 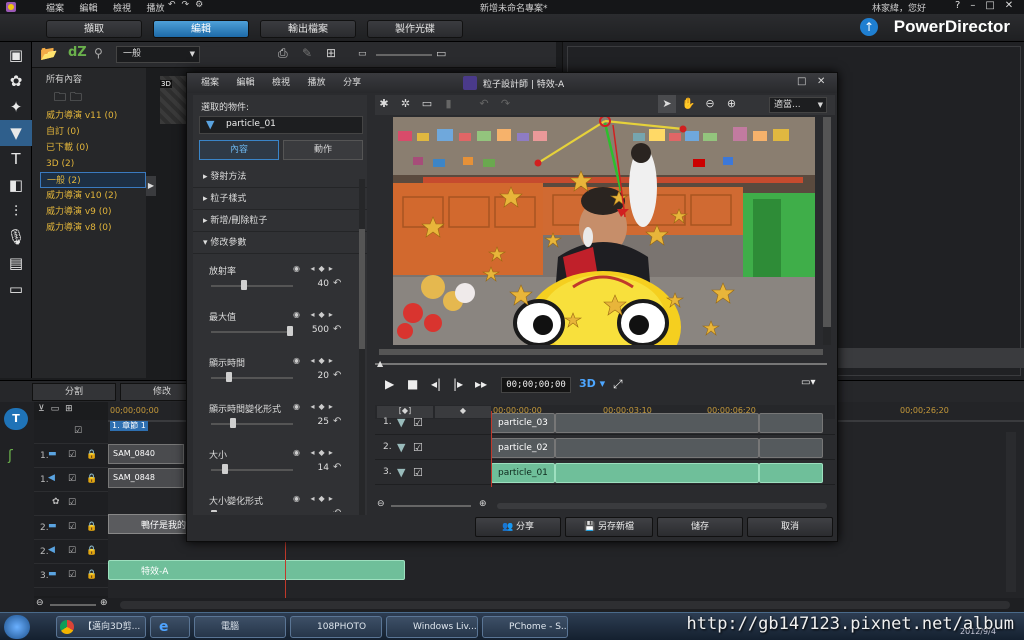 I want to click on pip-room-icon: ✦, so click(x=16, y=107).